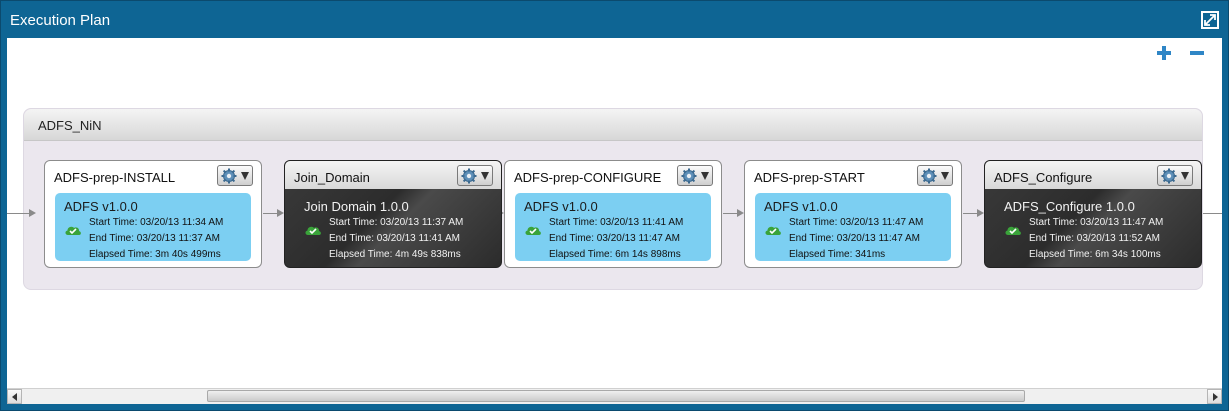 The width and height of the screenshot is (1229, 411). Describe the element at coordinates (356, 206) in the screenshot. I see `component-name: Join Domain 1.0.0` at that location.